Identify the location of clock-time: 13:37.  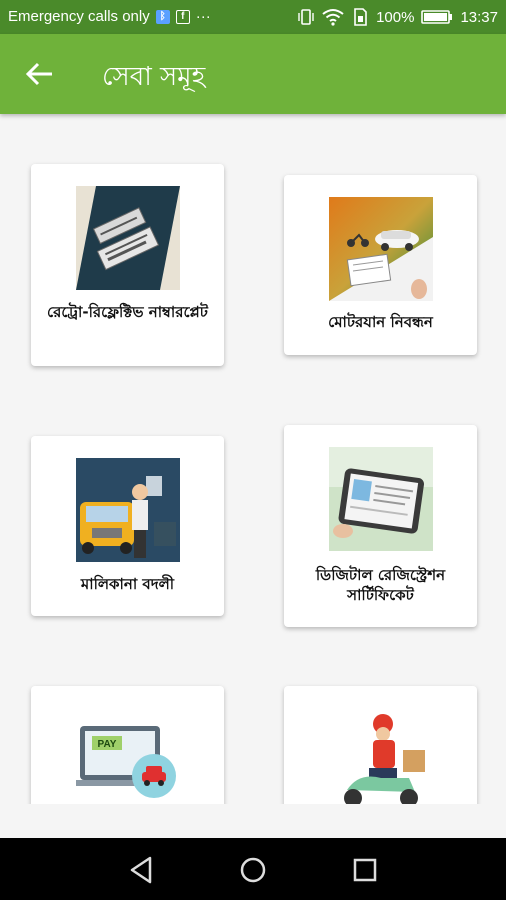
(479, 17).